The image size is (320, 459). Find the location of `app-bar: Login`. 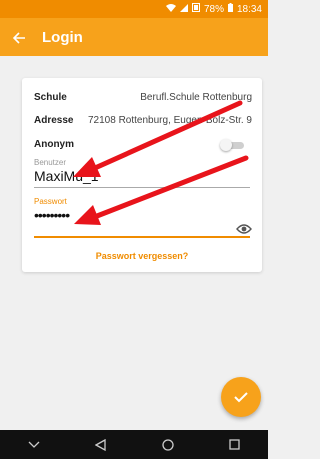

app-bar: Login is located at coordinates (134, 37).